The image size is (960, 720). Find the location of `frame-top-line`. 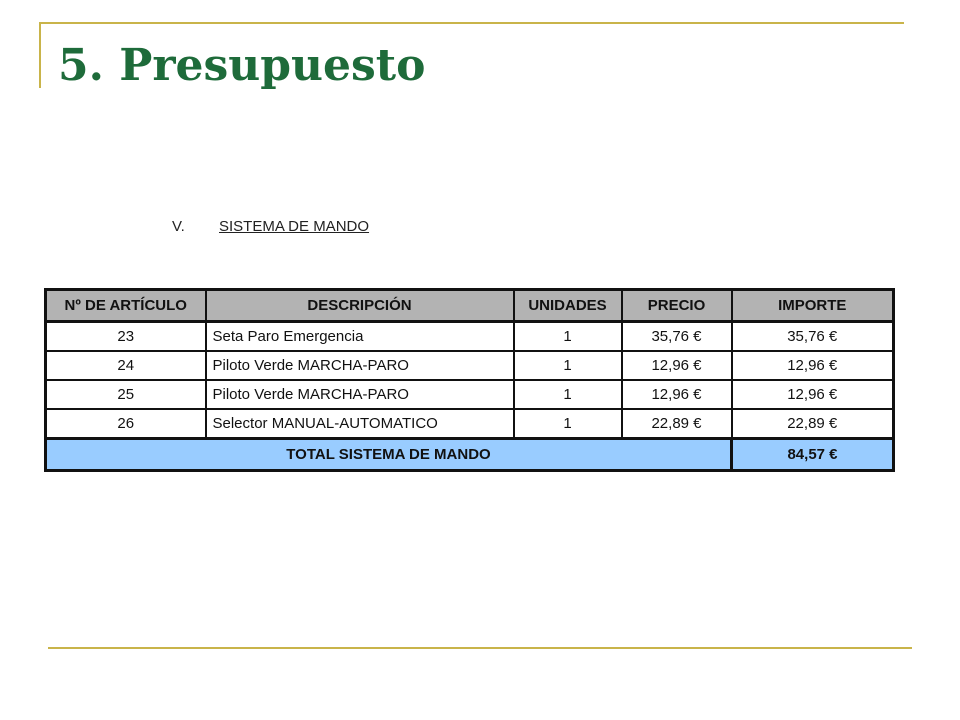

frame-top-line is located at coordinates (472, 23).